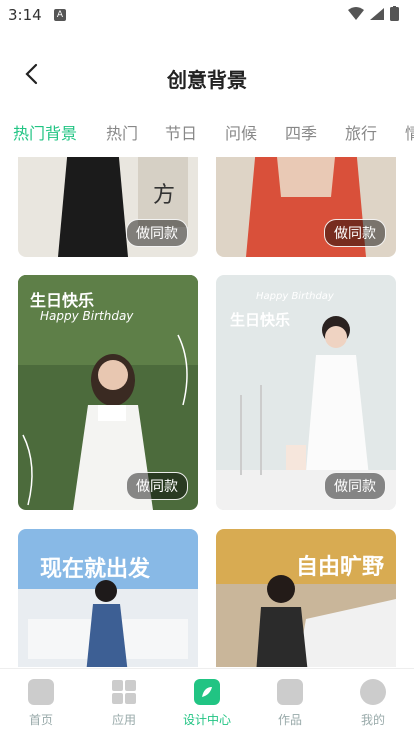  Describe the element at coordinates (372, 720) in the screenshot. I see `nav-label: 我的` at that location.